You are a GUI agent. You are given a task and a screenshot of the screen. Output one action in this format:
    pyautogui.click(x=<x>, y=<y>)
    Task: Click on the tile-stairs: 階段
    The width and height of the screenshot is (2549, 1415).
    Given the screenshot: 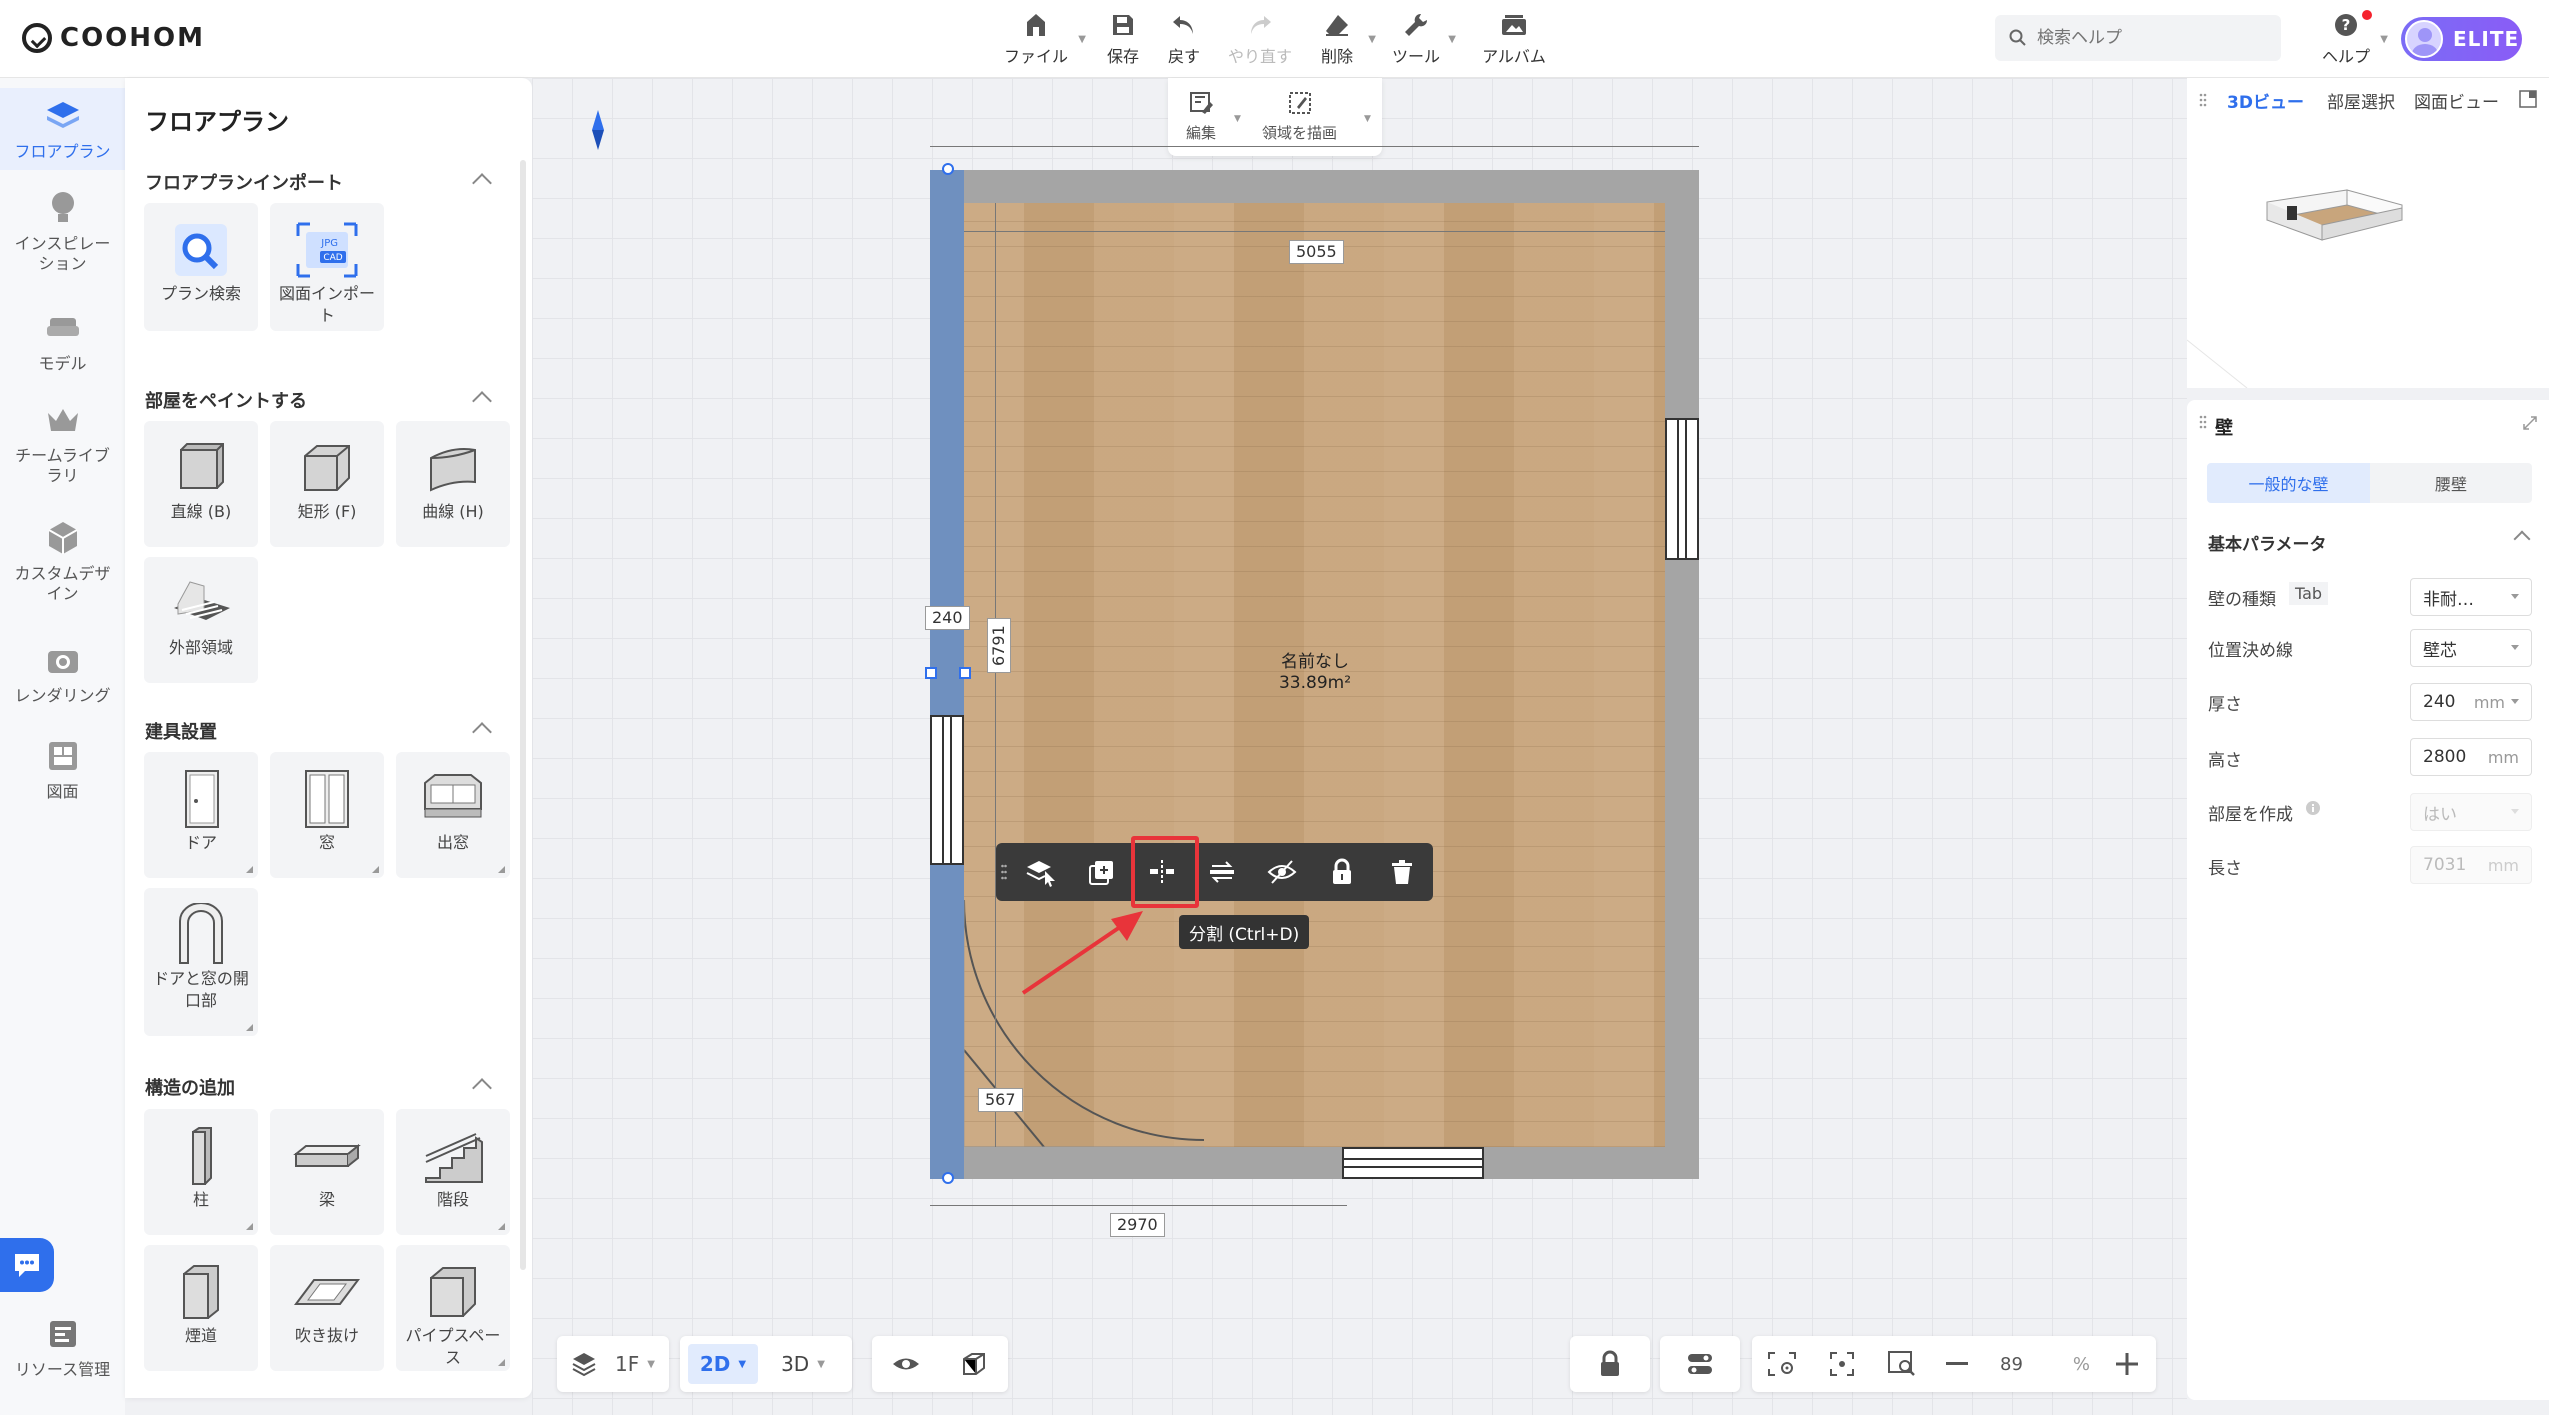 What is the action you would take?
    pyautogui.click(x=453, y=1172)
    